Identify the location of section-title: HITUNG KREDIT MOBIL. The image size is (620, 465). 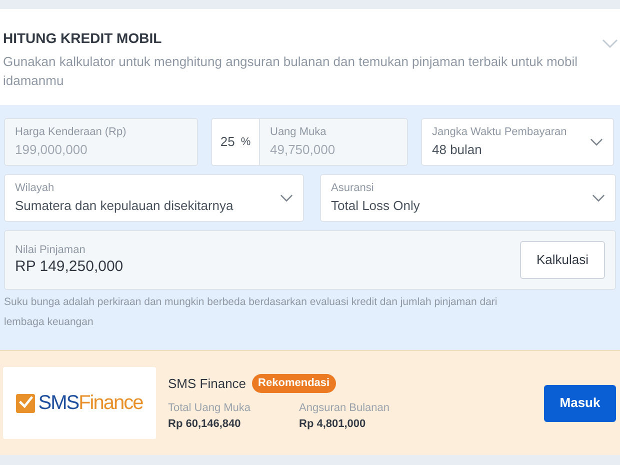
(82, 38).